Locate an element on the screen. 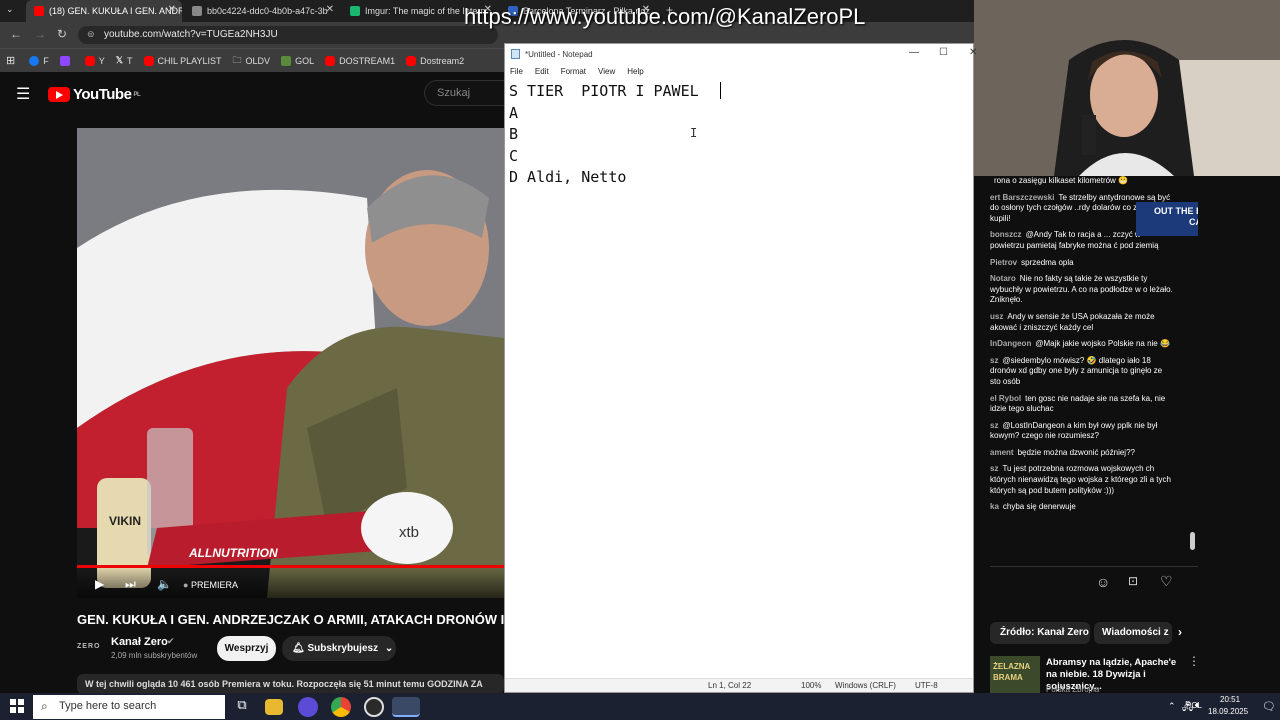  bookmark-facebook: F is located at coordinates (39, 60).